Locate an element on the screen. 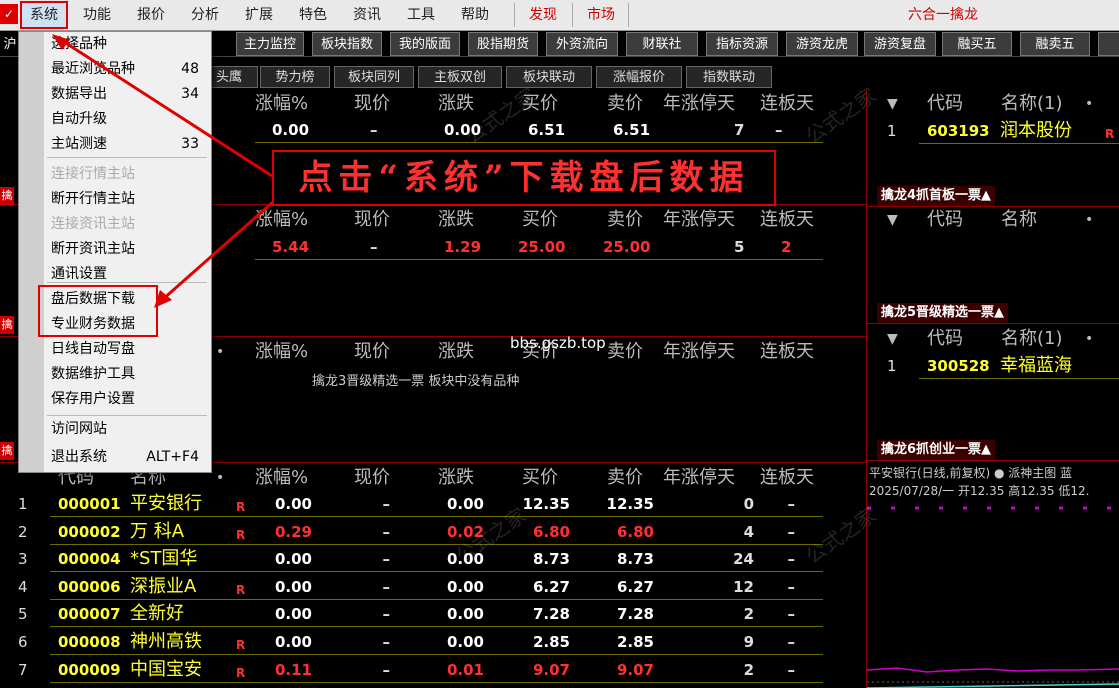 This screenshot has height=688, width=1119. toolbar-button: 游资龙虎 is located at coordinates (822, 44).